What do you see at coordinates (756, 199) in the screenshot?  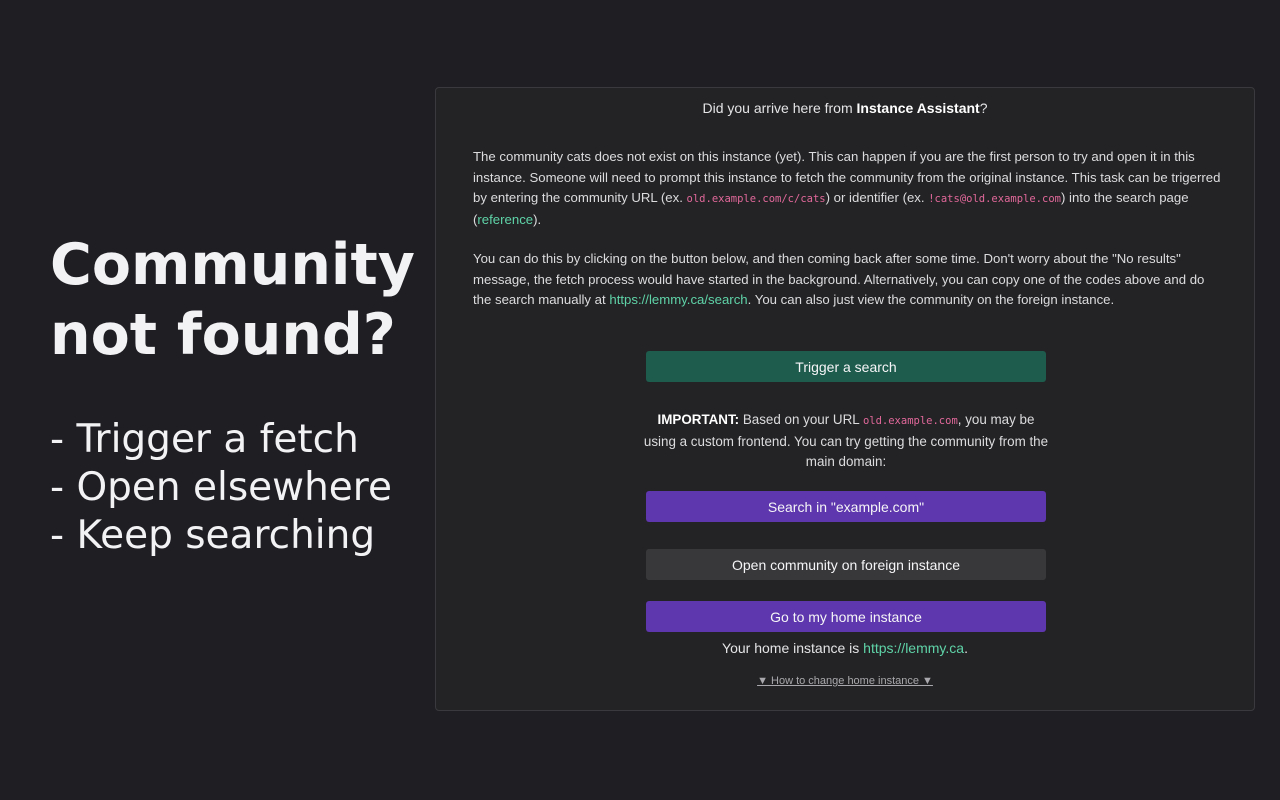 I see `example-url-code: old.example.com/c/cats` at bounding box center [756, 199].